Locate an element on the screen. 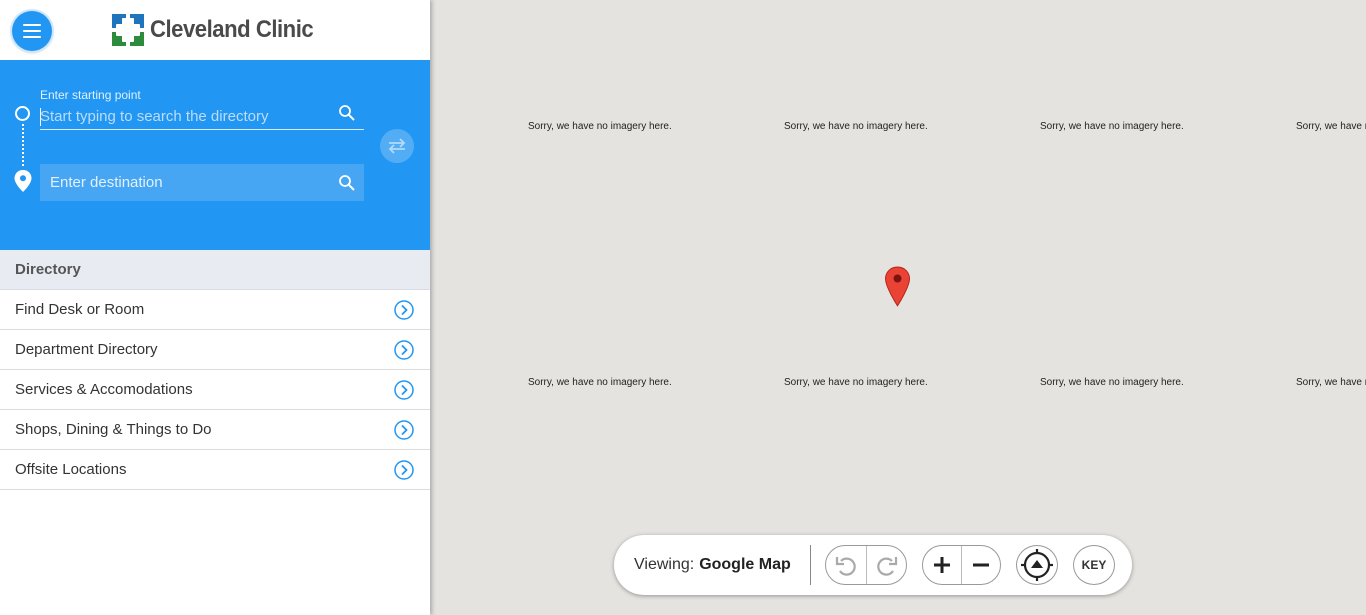  locate-button is located at coordinates (1037, 565).